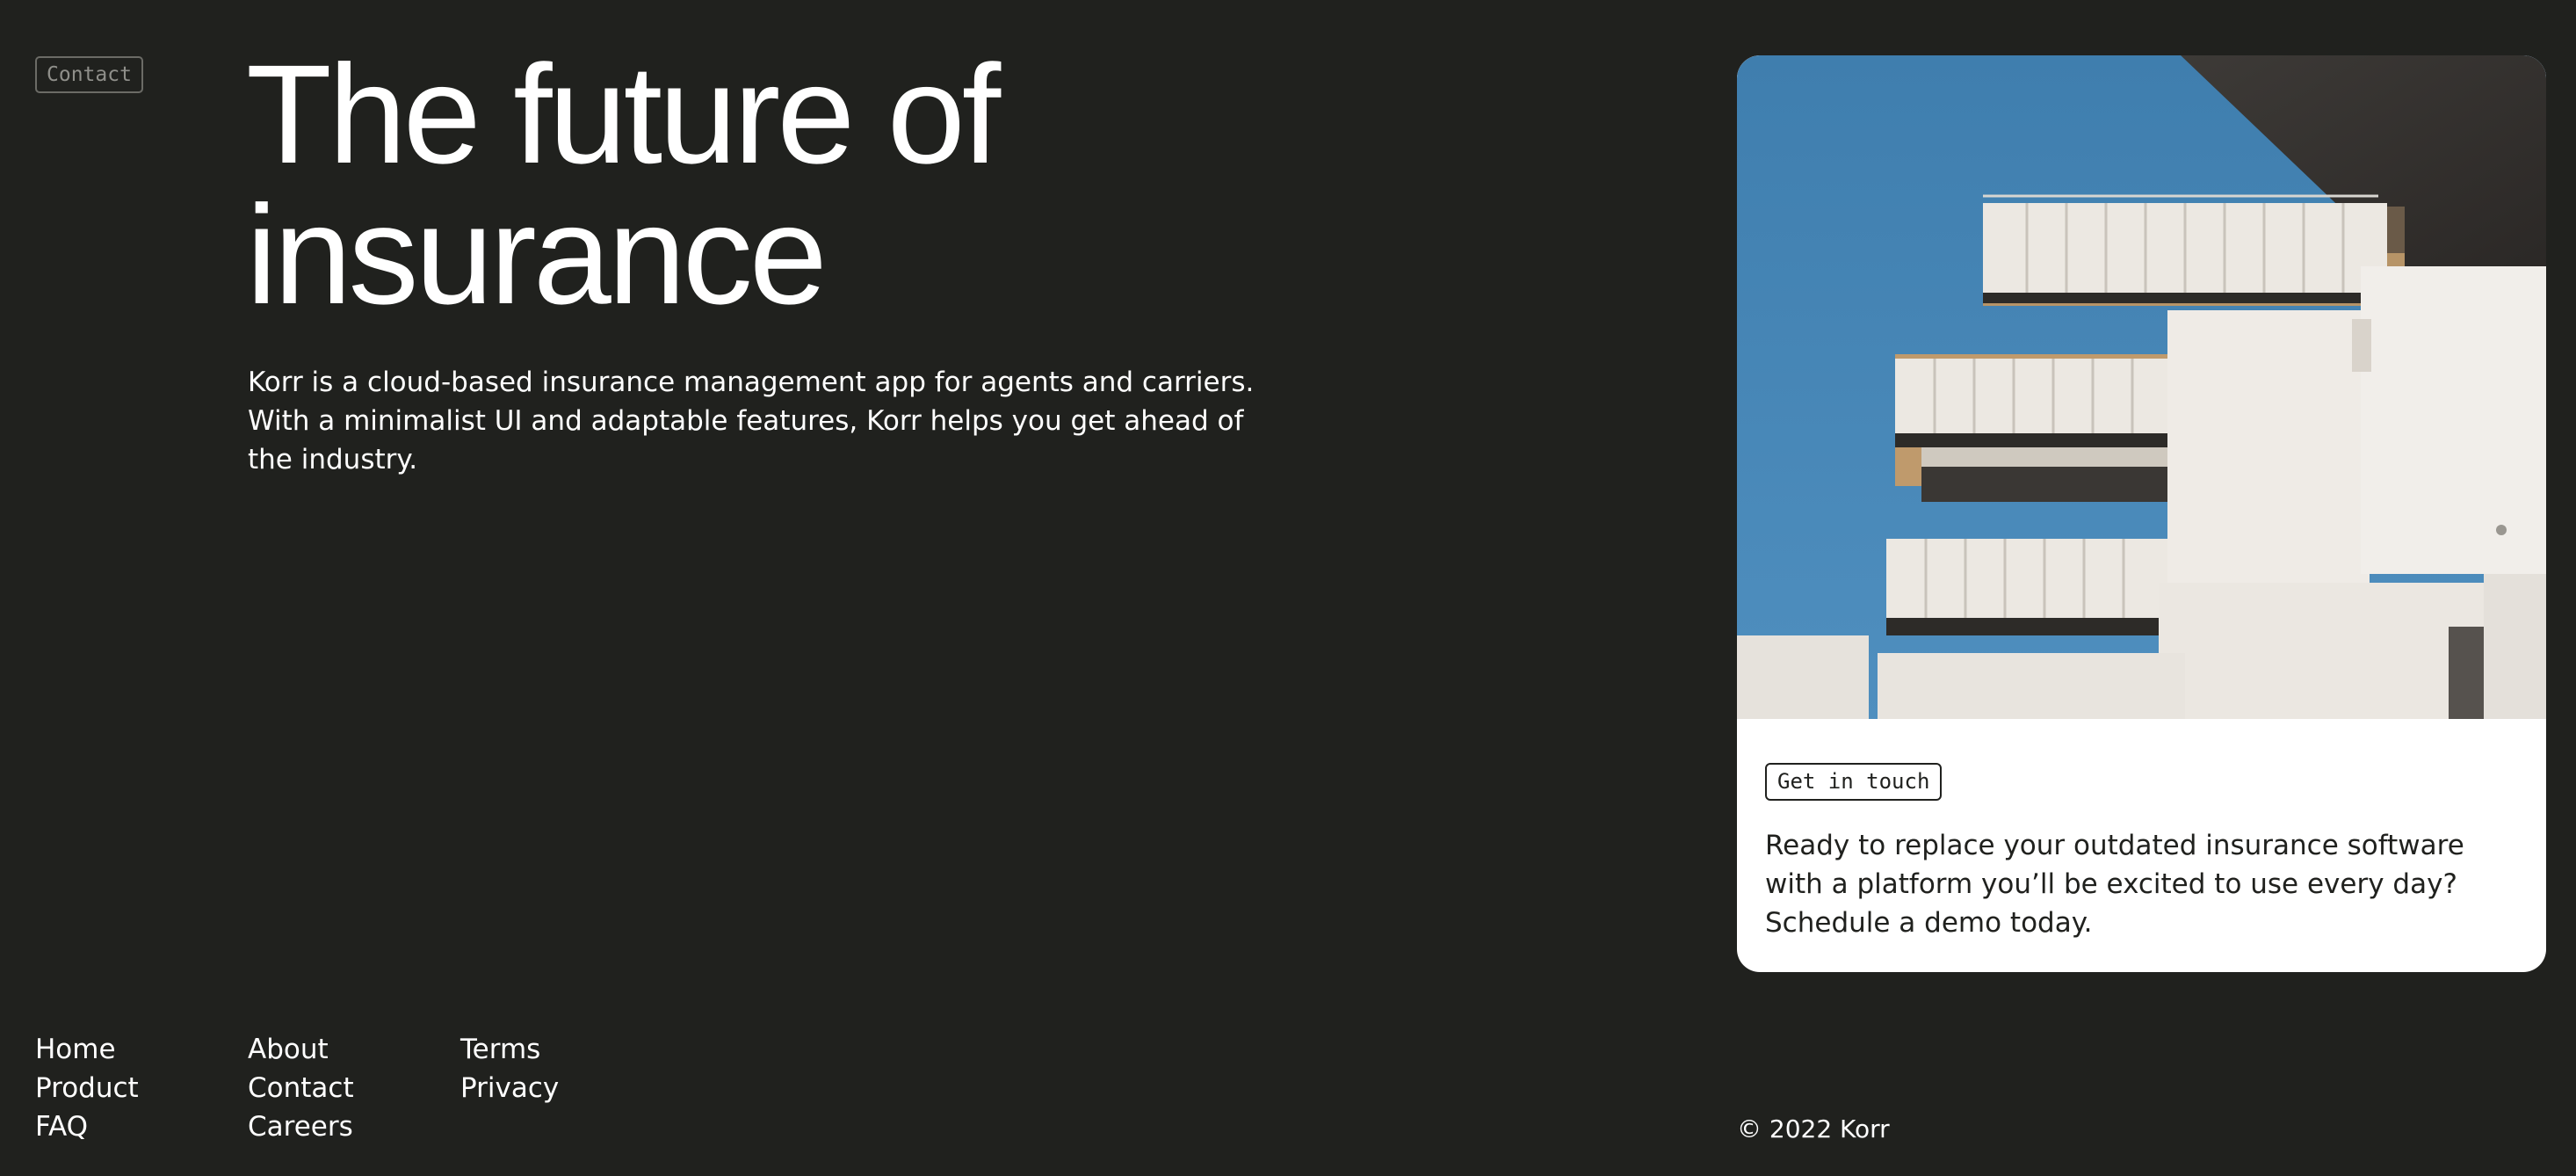 This screenshot has height=1176, width=2576. Describe the element at coordinates (300, 1127) in the screenshot. I see `footer-link-careers: Careers` at that location.